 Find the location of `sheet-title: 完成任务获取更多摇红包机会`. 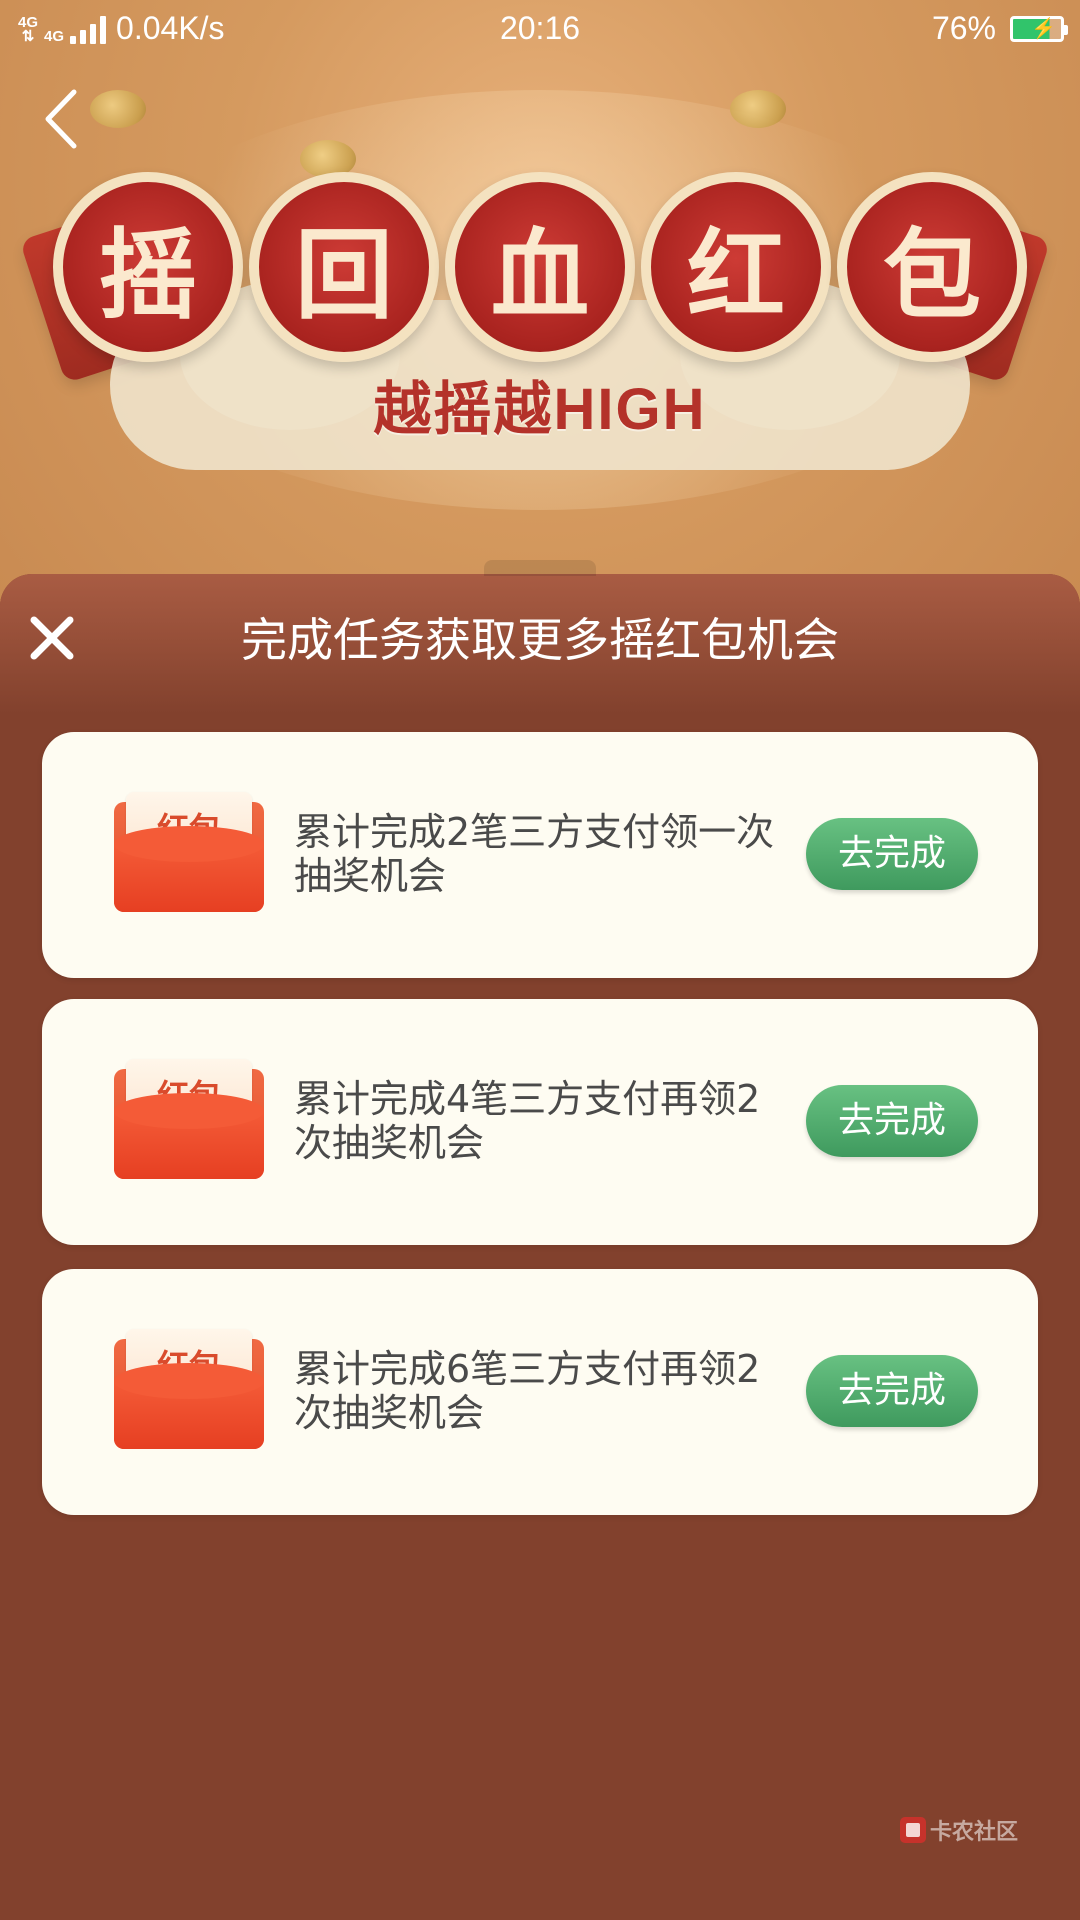

sheet-title: 完成任务获取更多摇红包机会 is located at coordinates (540, 640).